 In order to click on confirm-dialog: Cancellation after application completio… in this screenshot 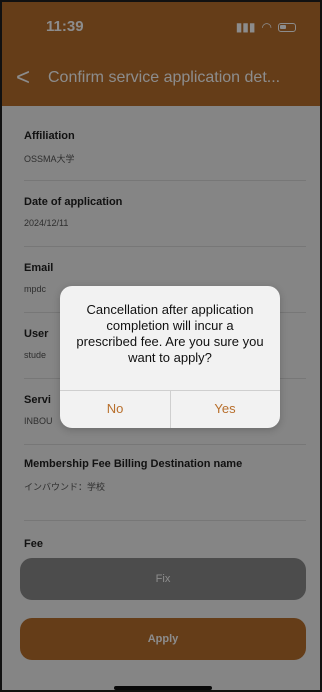, I will do `click(170, 357)`.